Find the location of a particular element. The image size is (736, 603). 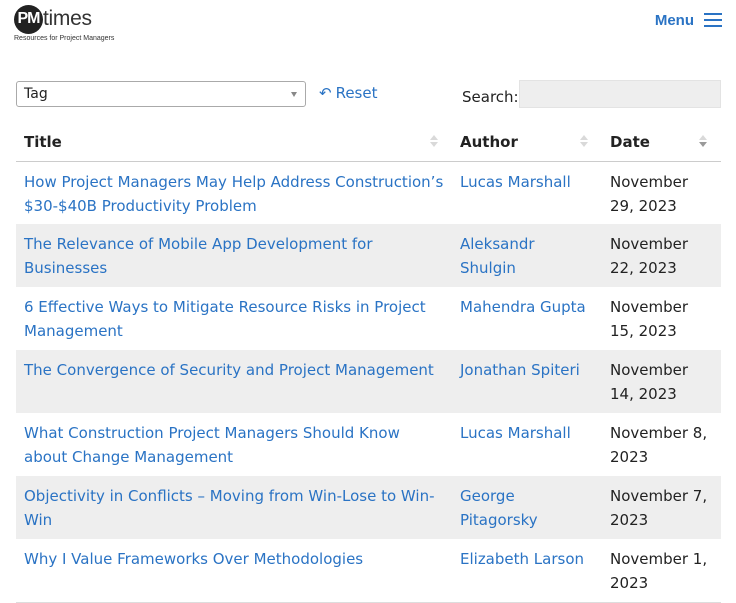

menu-button: Menu is located at coordinates (688, 20).